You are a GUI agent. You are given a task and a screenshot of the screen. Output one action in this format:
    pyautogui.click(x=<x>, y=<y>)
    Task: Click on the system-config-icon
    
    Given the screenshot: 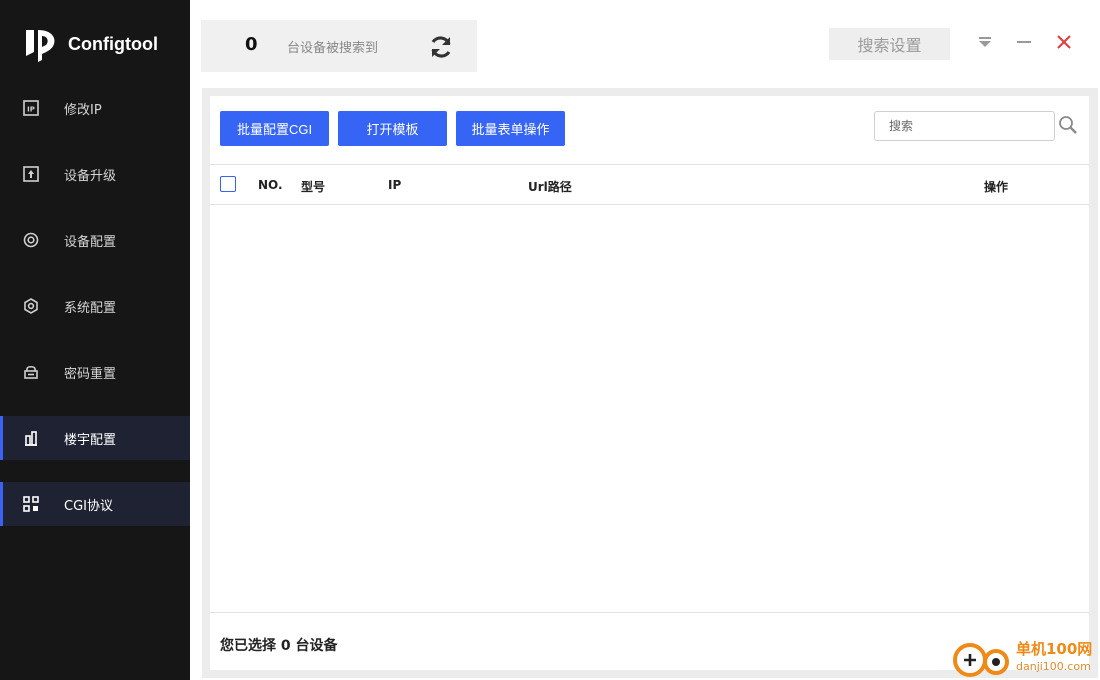 What is the action you would take?
    pyautogui.click(x=31, y=306)
    